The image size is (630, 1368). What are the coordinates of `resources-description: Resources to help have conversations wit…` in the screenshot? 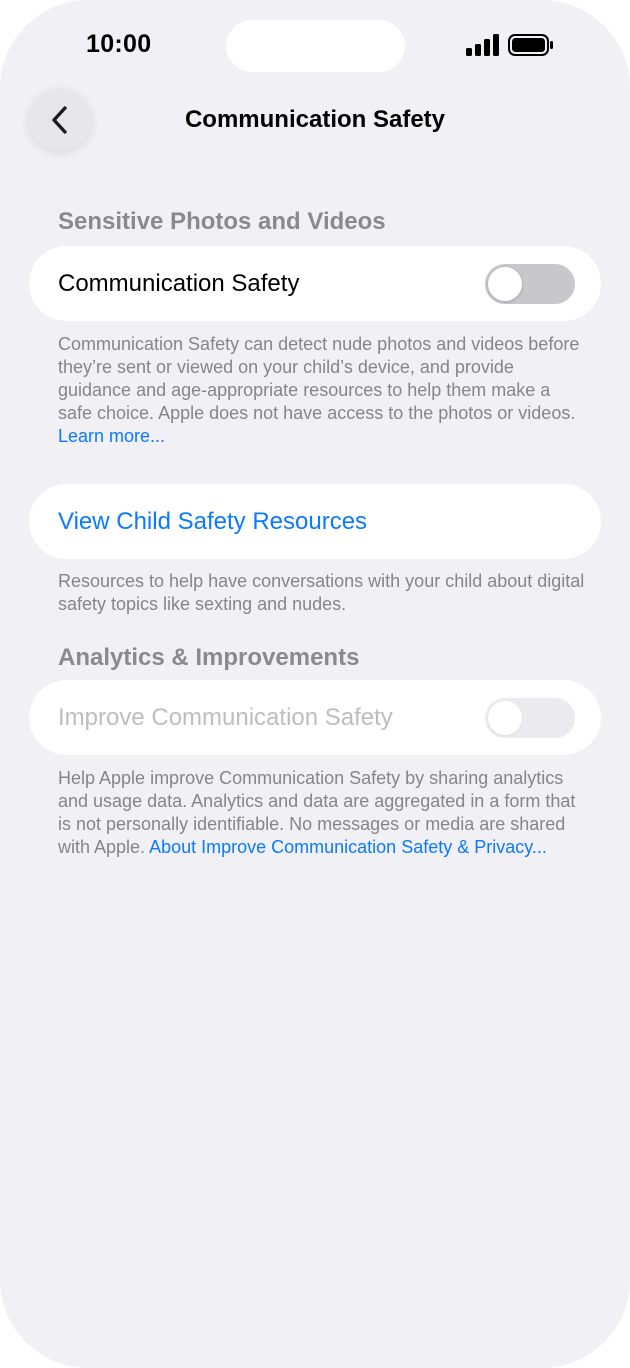 It's located at (321, 592).